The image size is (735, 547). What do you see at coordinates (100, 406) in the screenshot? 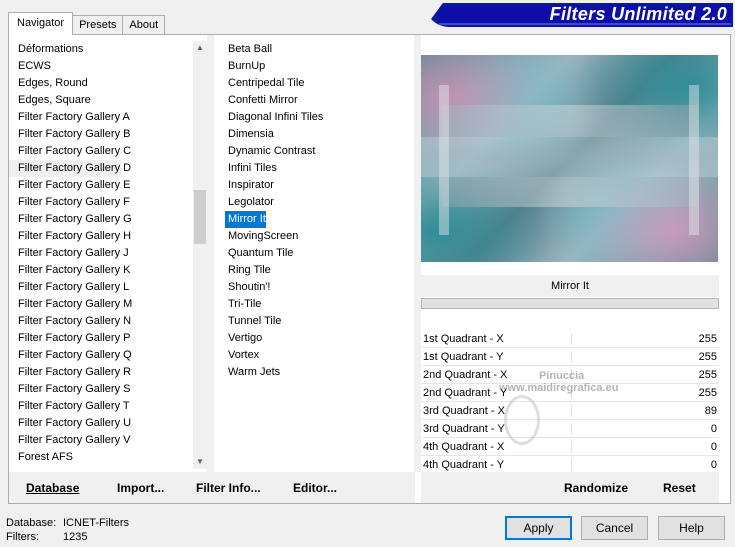
I see `category-item: Filter Factory Gallery T` at bounding box center [100, 406].